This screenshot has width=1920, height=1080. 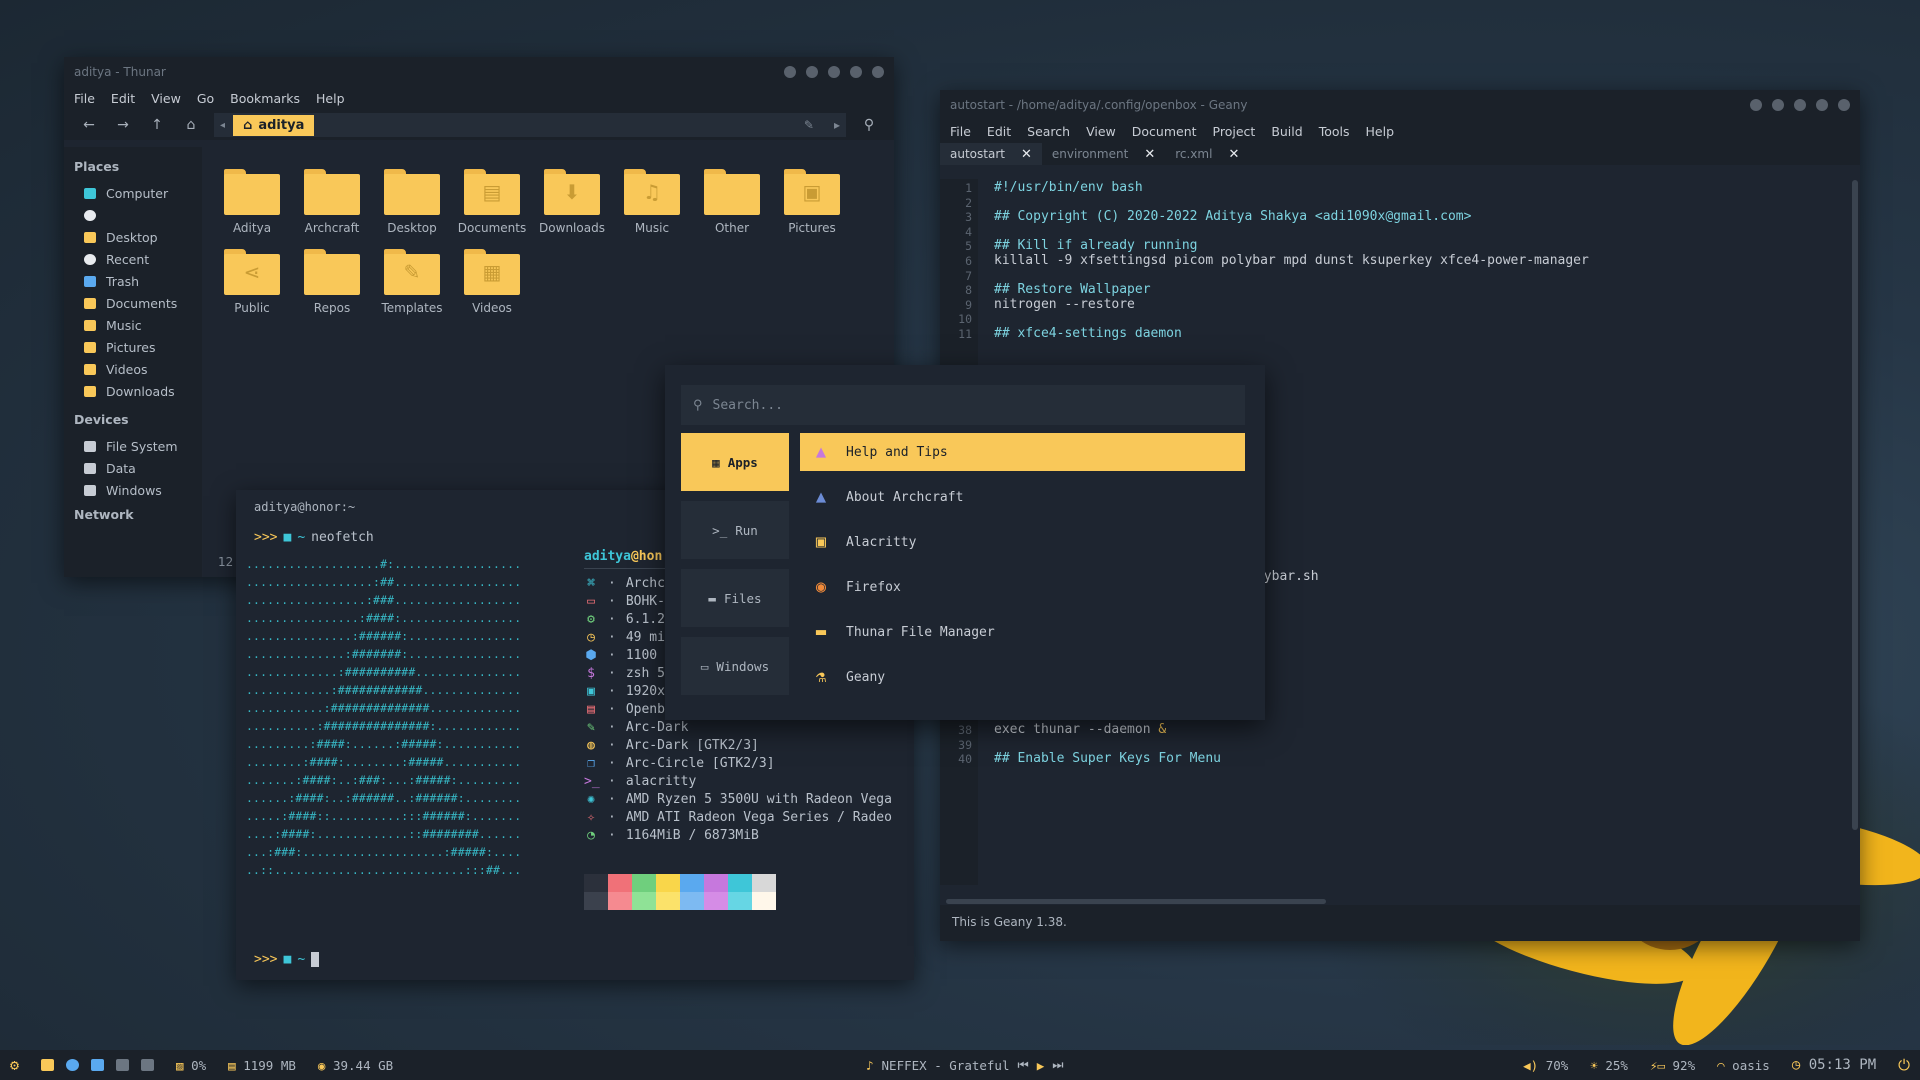 What do you see at coordinates (123, 125) in the screenshot?
I see `forward-icon: →` at bounding box center [123, 125].